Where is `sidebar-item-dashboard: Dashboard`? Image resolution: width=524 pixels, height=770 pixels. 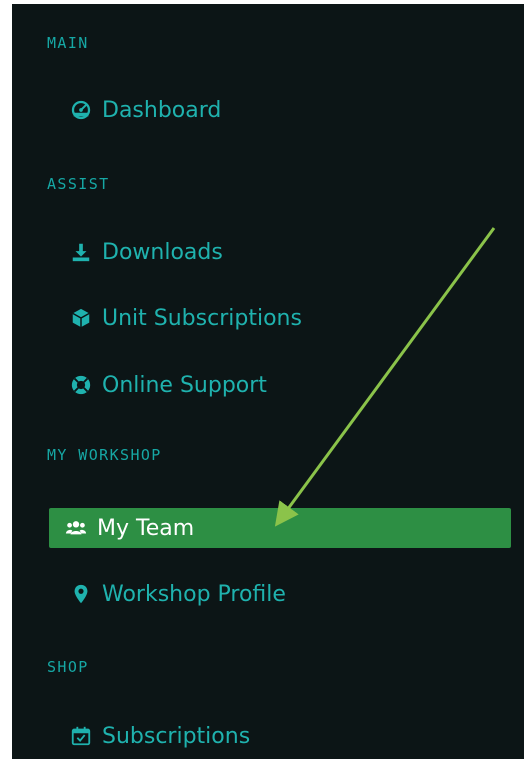 sidebar-item-dashboard: Dashboard is located at coordinates (144, 110).